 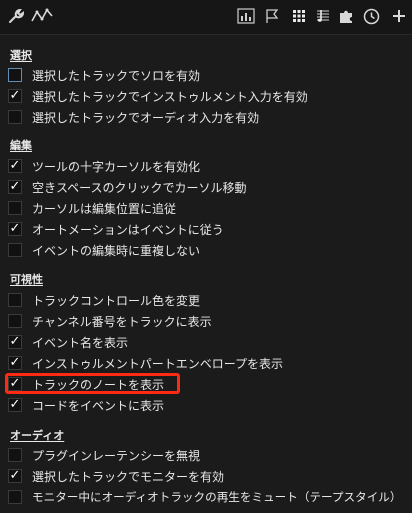 I want to click on option-label: チャンネル番号をトラックに表示, so click(x=122, y=321).